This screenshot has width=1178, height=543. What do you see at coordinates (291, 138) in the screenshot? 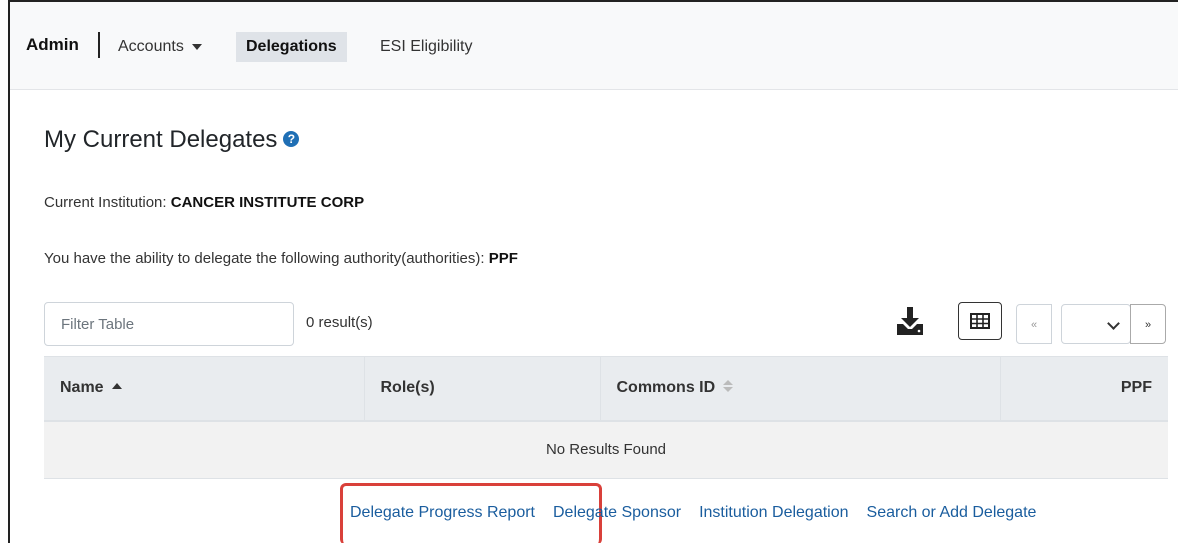
I see `help-icon: ?` at bounding box center [291, 138].